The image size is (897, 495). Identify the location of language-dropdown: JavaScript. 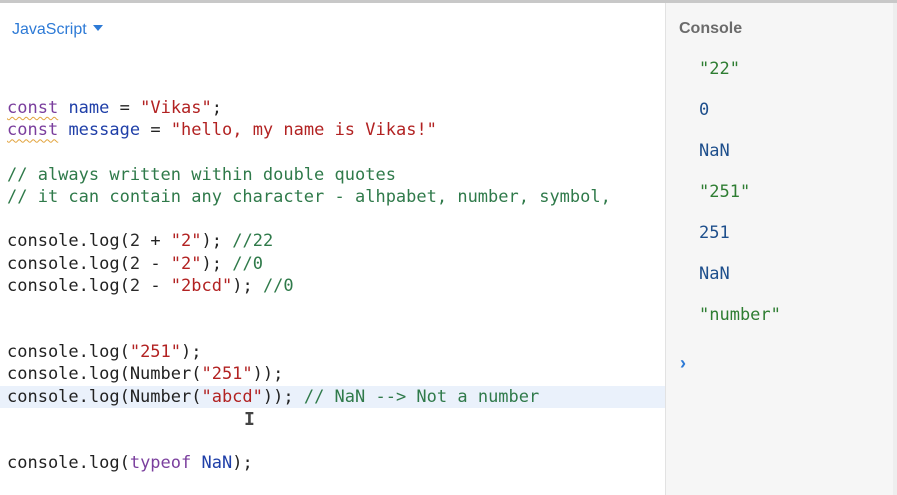
(57, 30).